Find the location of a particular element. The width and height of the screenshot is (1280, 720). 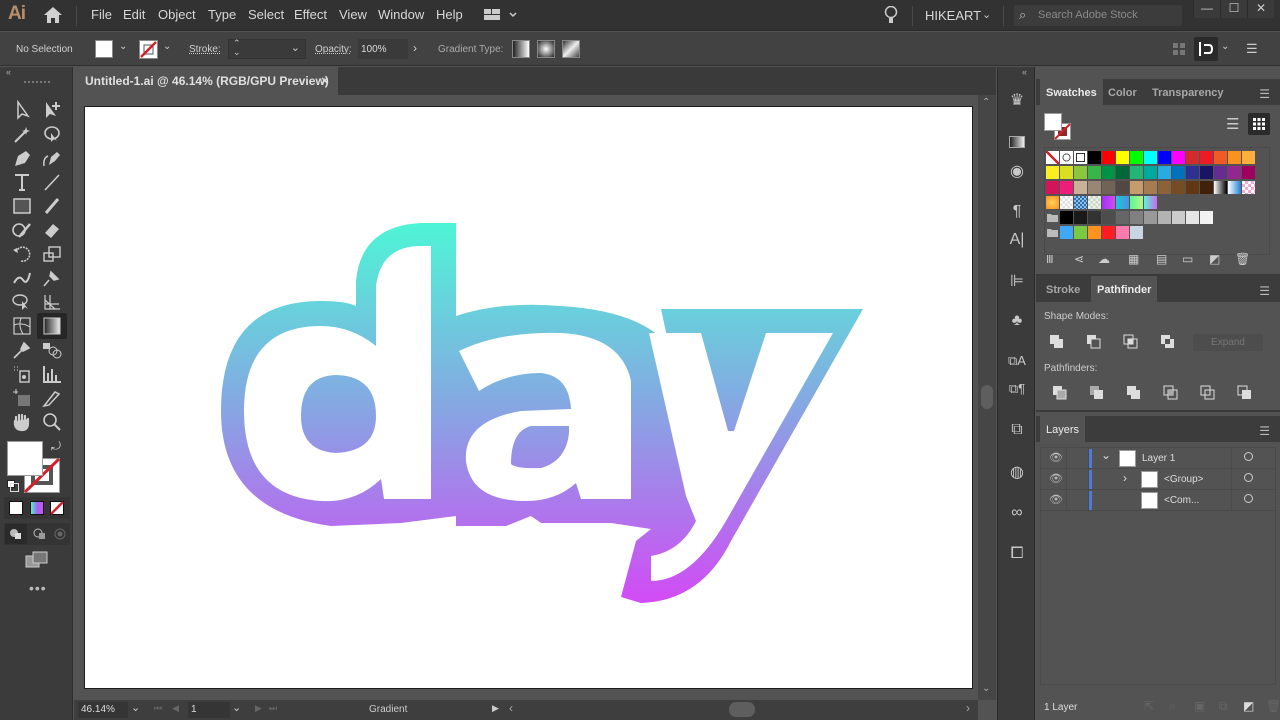

menu-edit: Edit is located at coordinates (134, 14).